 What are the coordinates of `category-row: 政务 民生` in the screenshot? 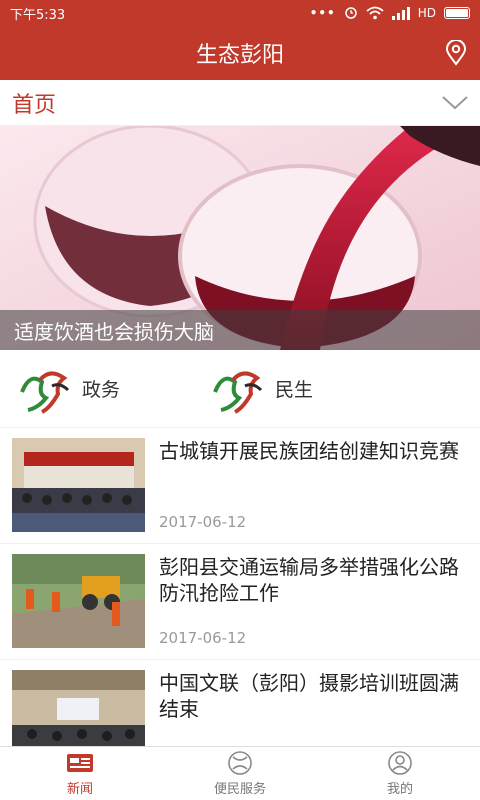 It's located at (240, 389).